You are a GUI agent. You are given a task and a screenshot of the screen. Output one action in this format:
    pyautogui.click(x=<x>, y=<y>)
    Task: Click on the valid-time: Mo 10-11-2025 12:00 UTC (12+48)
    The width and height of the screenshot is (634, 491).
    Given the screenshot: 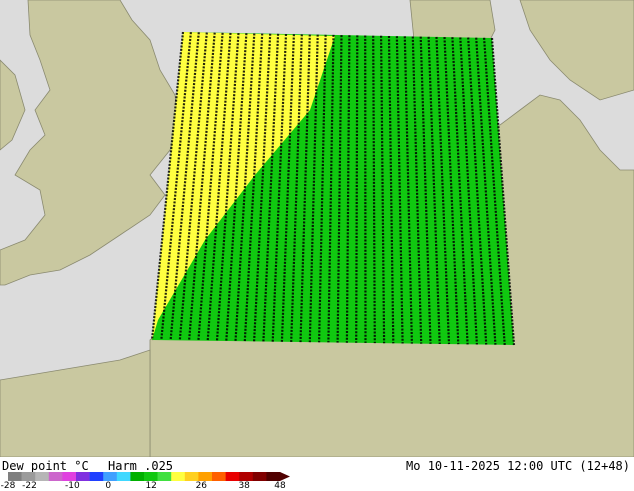 What is the action you would take?
    pyautogui.click(x=518, y=466)
    